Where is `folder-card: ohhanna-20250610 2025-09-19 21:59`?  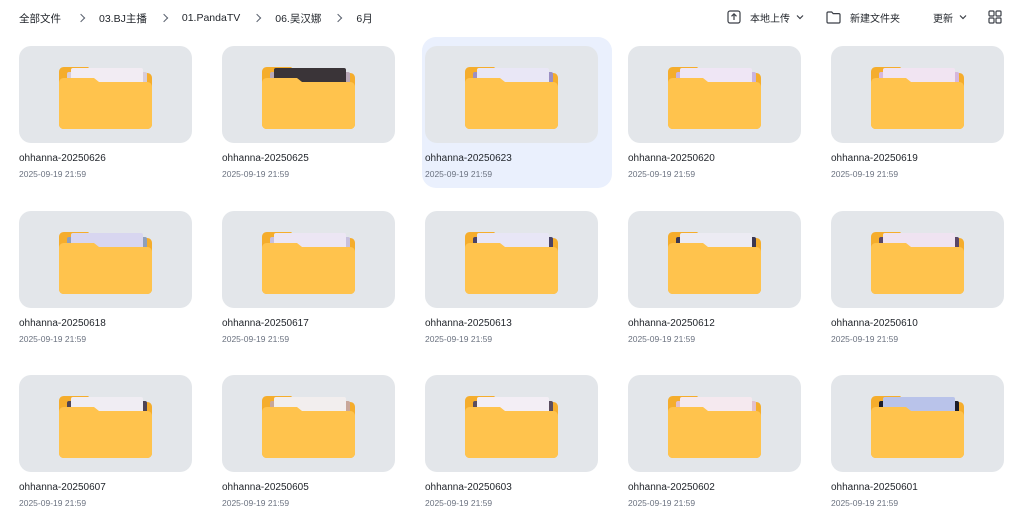 folder-card: ohhanna-20250610 2025-09-19 21:59 is located at coordinates (923, 277).